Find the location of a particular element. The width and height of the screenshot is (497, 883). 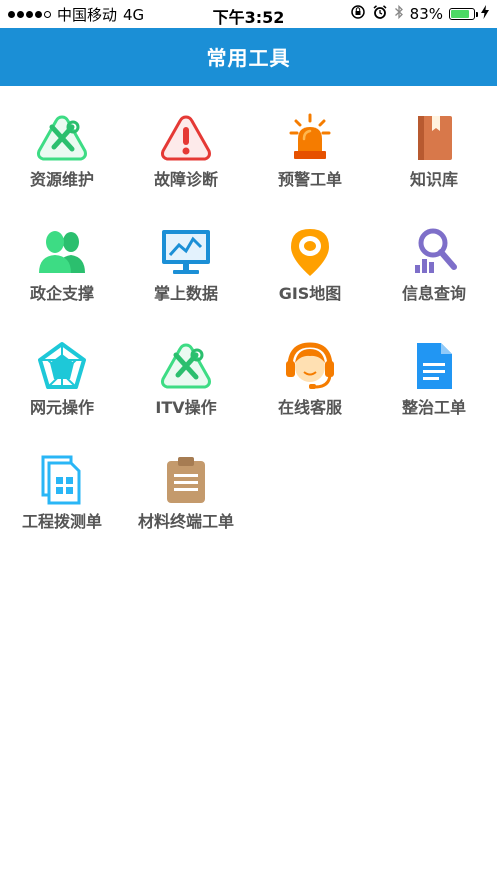

clipboard-icon is located at coordinates (186, 480).